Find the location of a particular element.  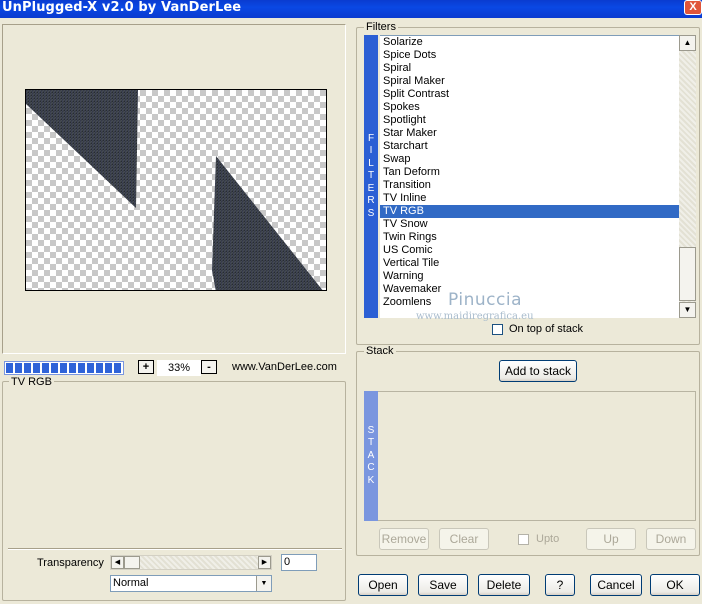

filters-tab-letter: T is located at coordinates (371, 176).